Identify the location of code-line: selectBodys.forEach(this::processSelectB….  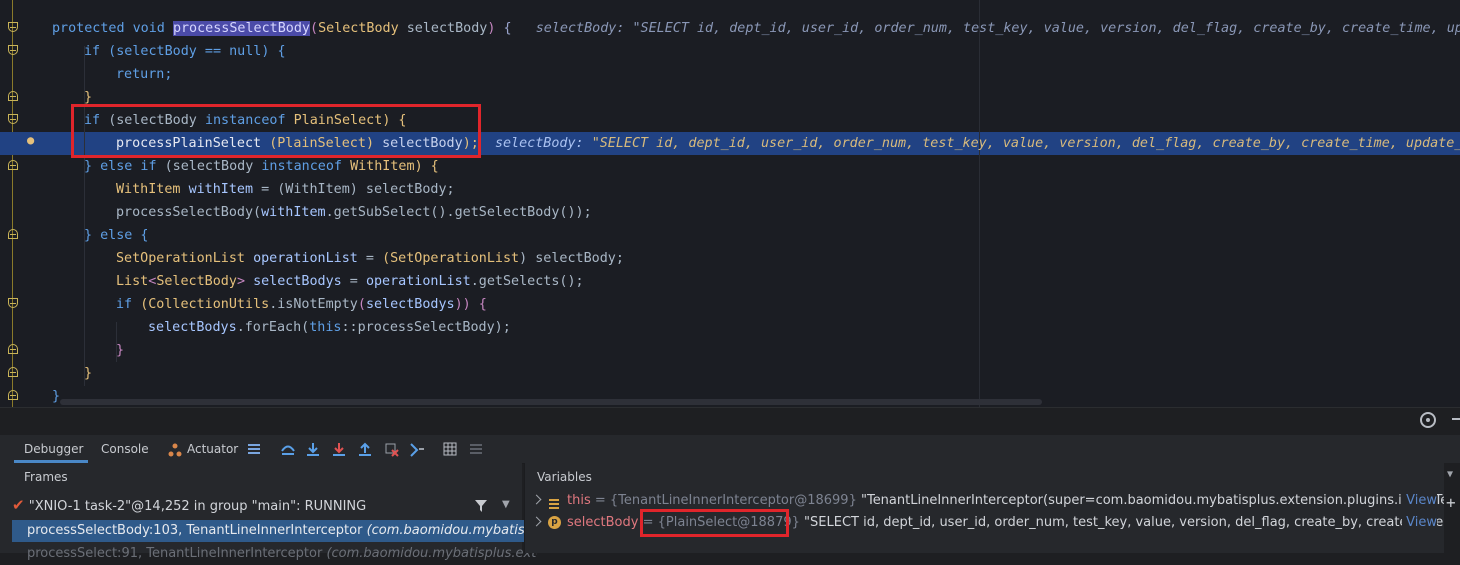
(329, 327).